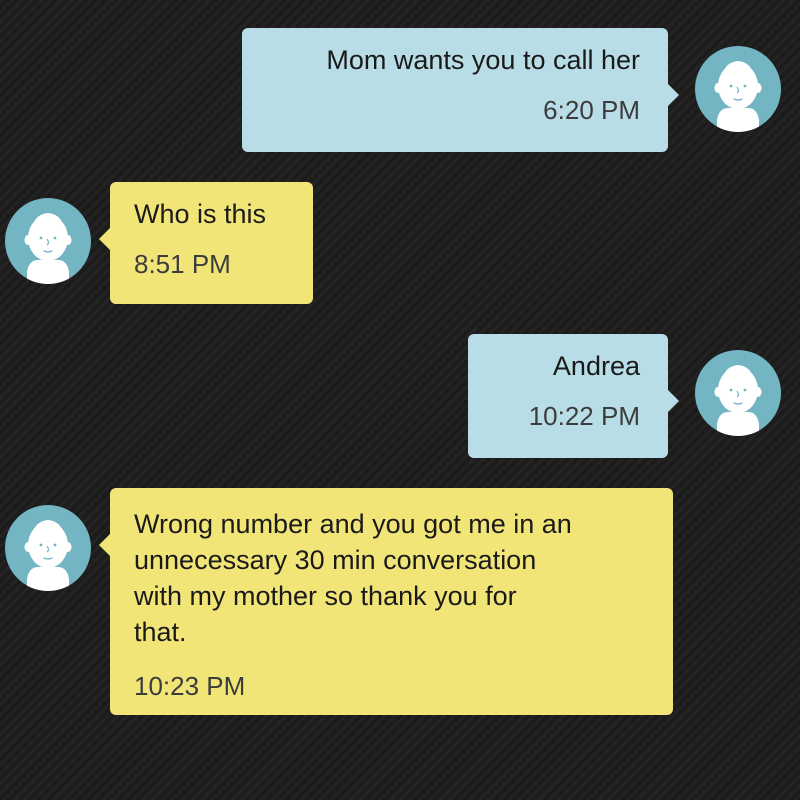 This screenshot has height=800, width=800. Describe the element at coordinates (591, 110) in the screenshot. I see `message-timestamp: 6:20 PM` at that location.